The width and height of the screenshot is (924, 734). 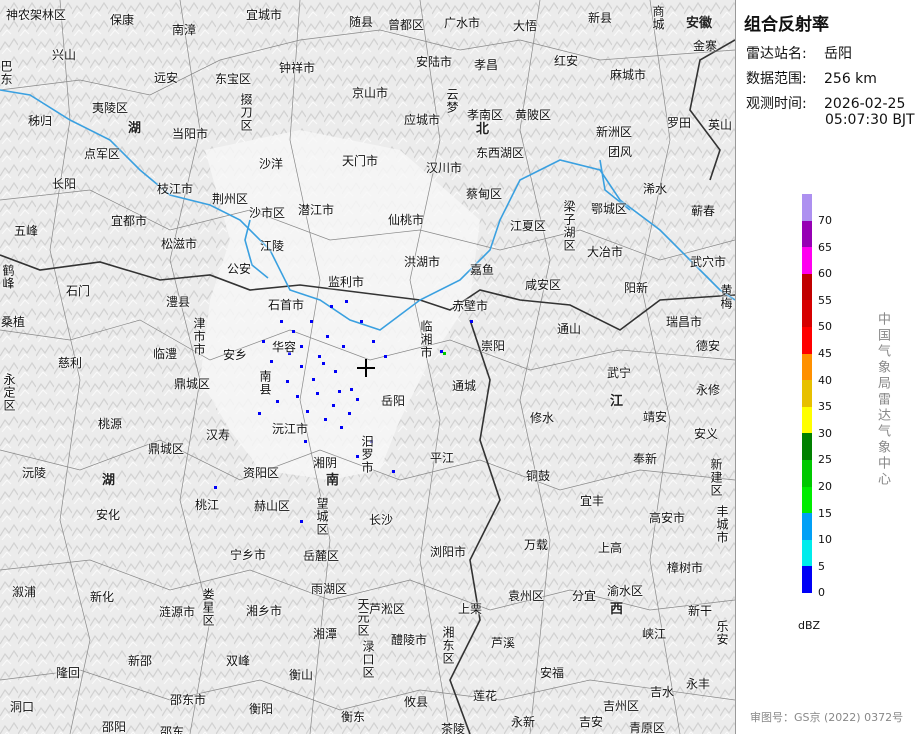 I want to click on place-label: 新邵, so click(x=140, y=661).